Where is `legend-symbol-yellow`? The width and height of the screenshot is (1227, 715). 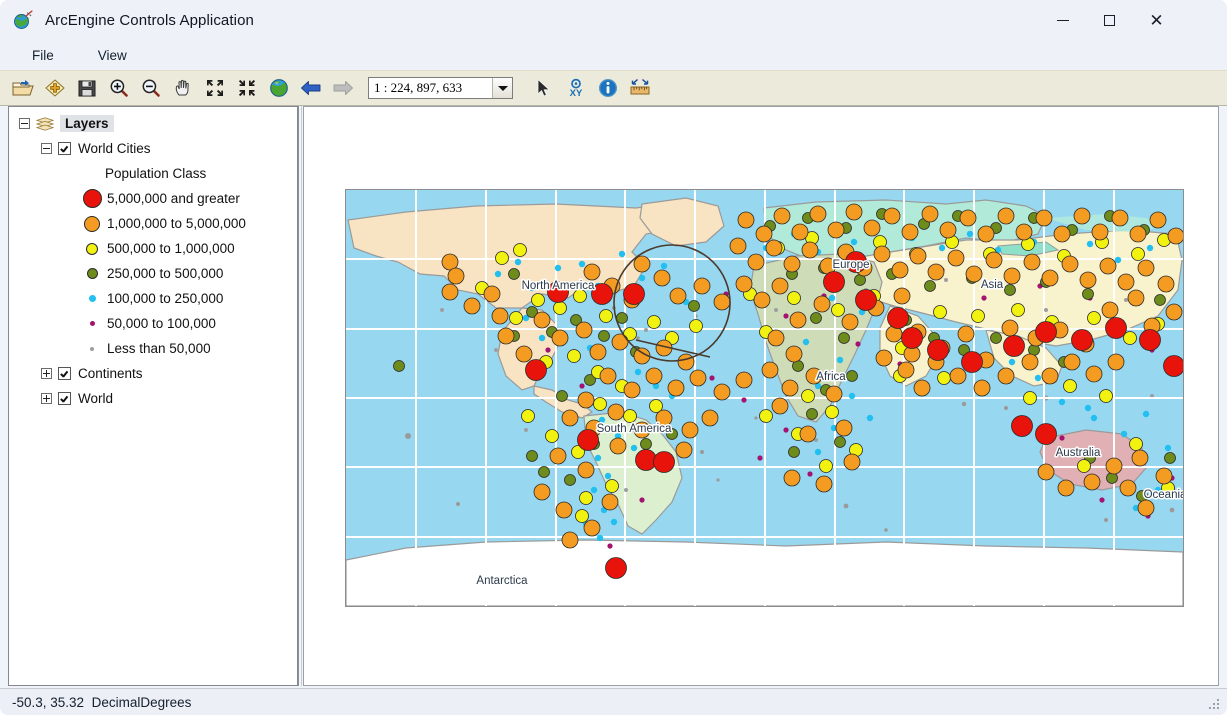 legend-symbol-yellow is located at coordinates (92, 248).